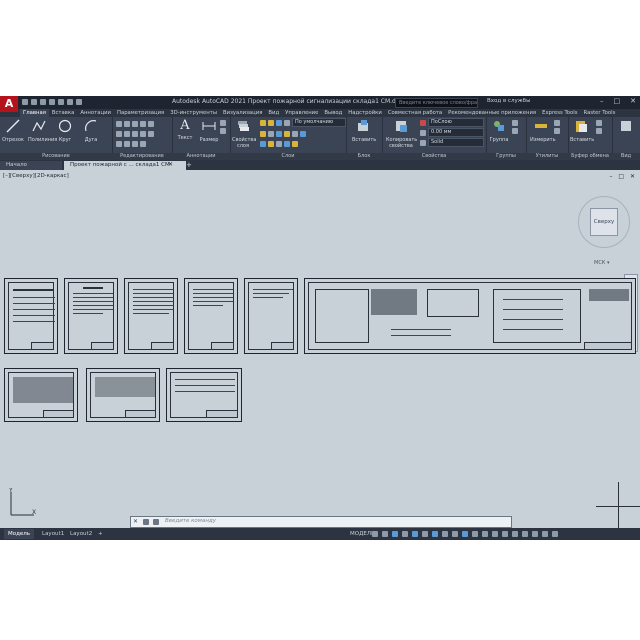 This screenshot has height=640, width=640. I want to click on snap-icon, so click(385, 534).